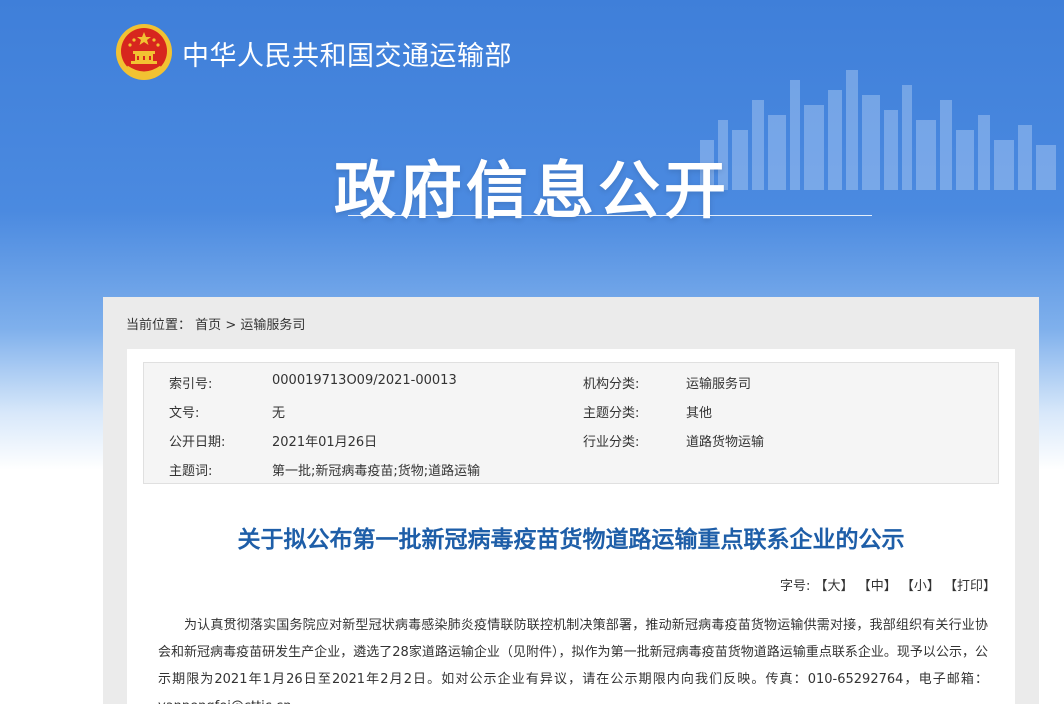  Describe the element at coordinates (159, 325) in the screenshot. I see `breadcrumb-label: 当前位置：` at that location.